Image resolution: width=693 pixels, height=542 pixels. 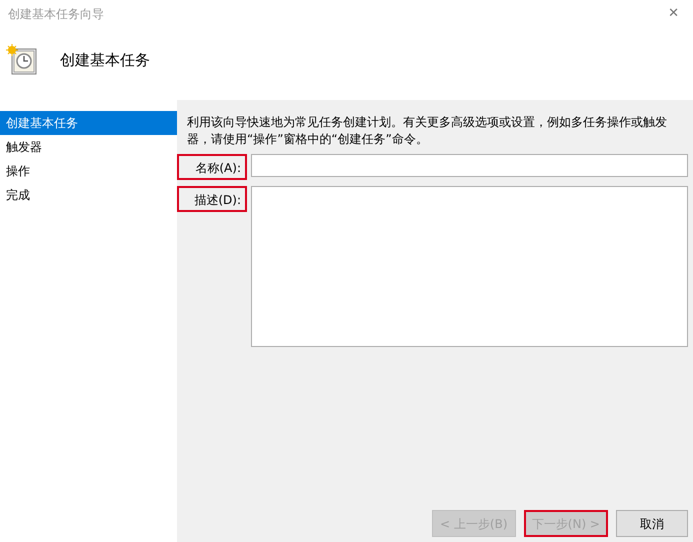 I want to click on field-label: 描述(D):, so click(x=212, y=199).